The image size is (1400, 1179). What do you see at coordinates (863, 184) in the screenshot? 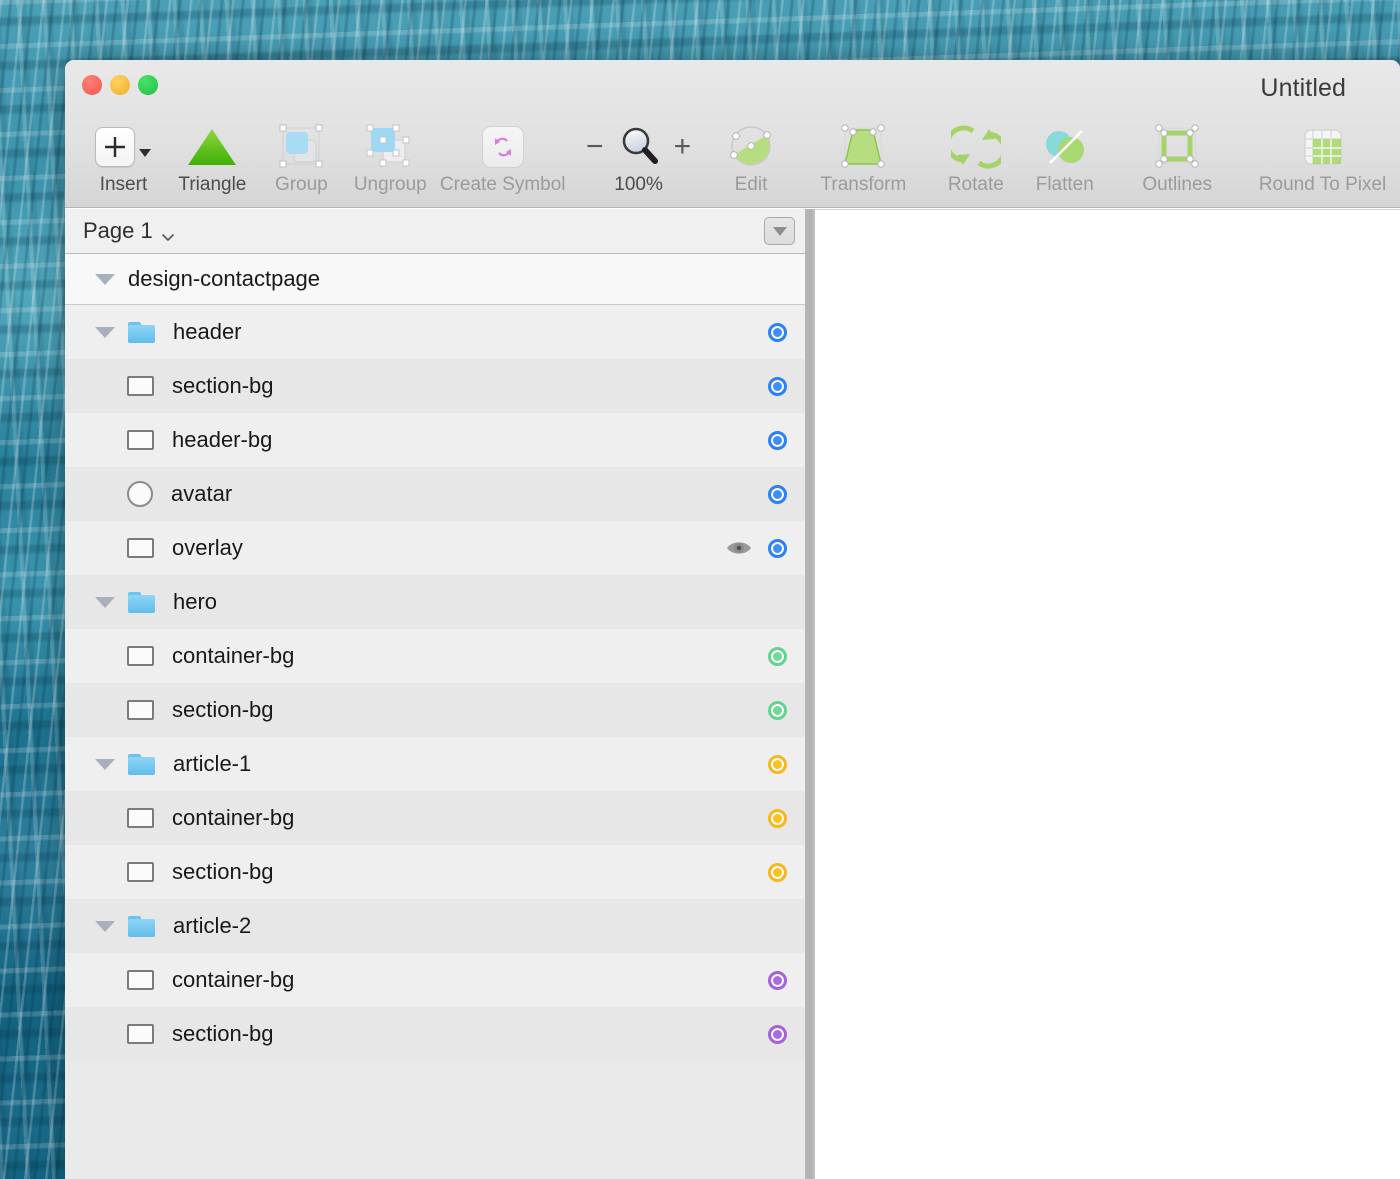
I see `toolbar-label: Transform` at bounding box center [863, 184].